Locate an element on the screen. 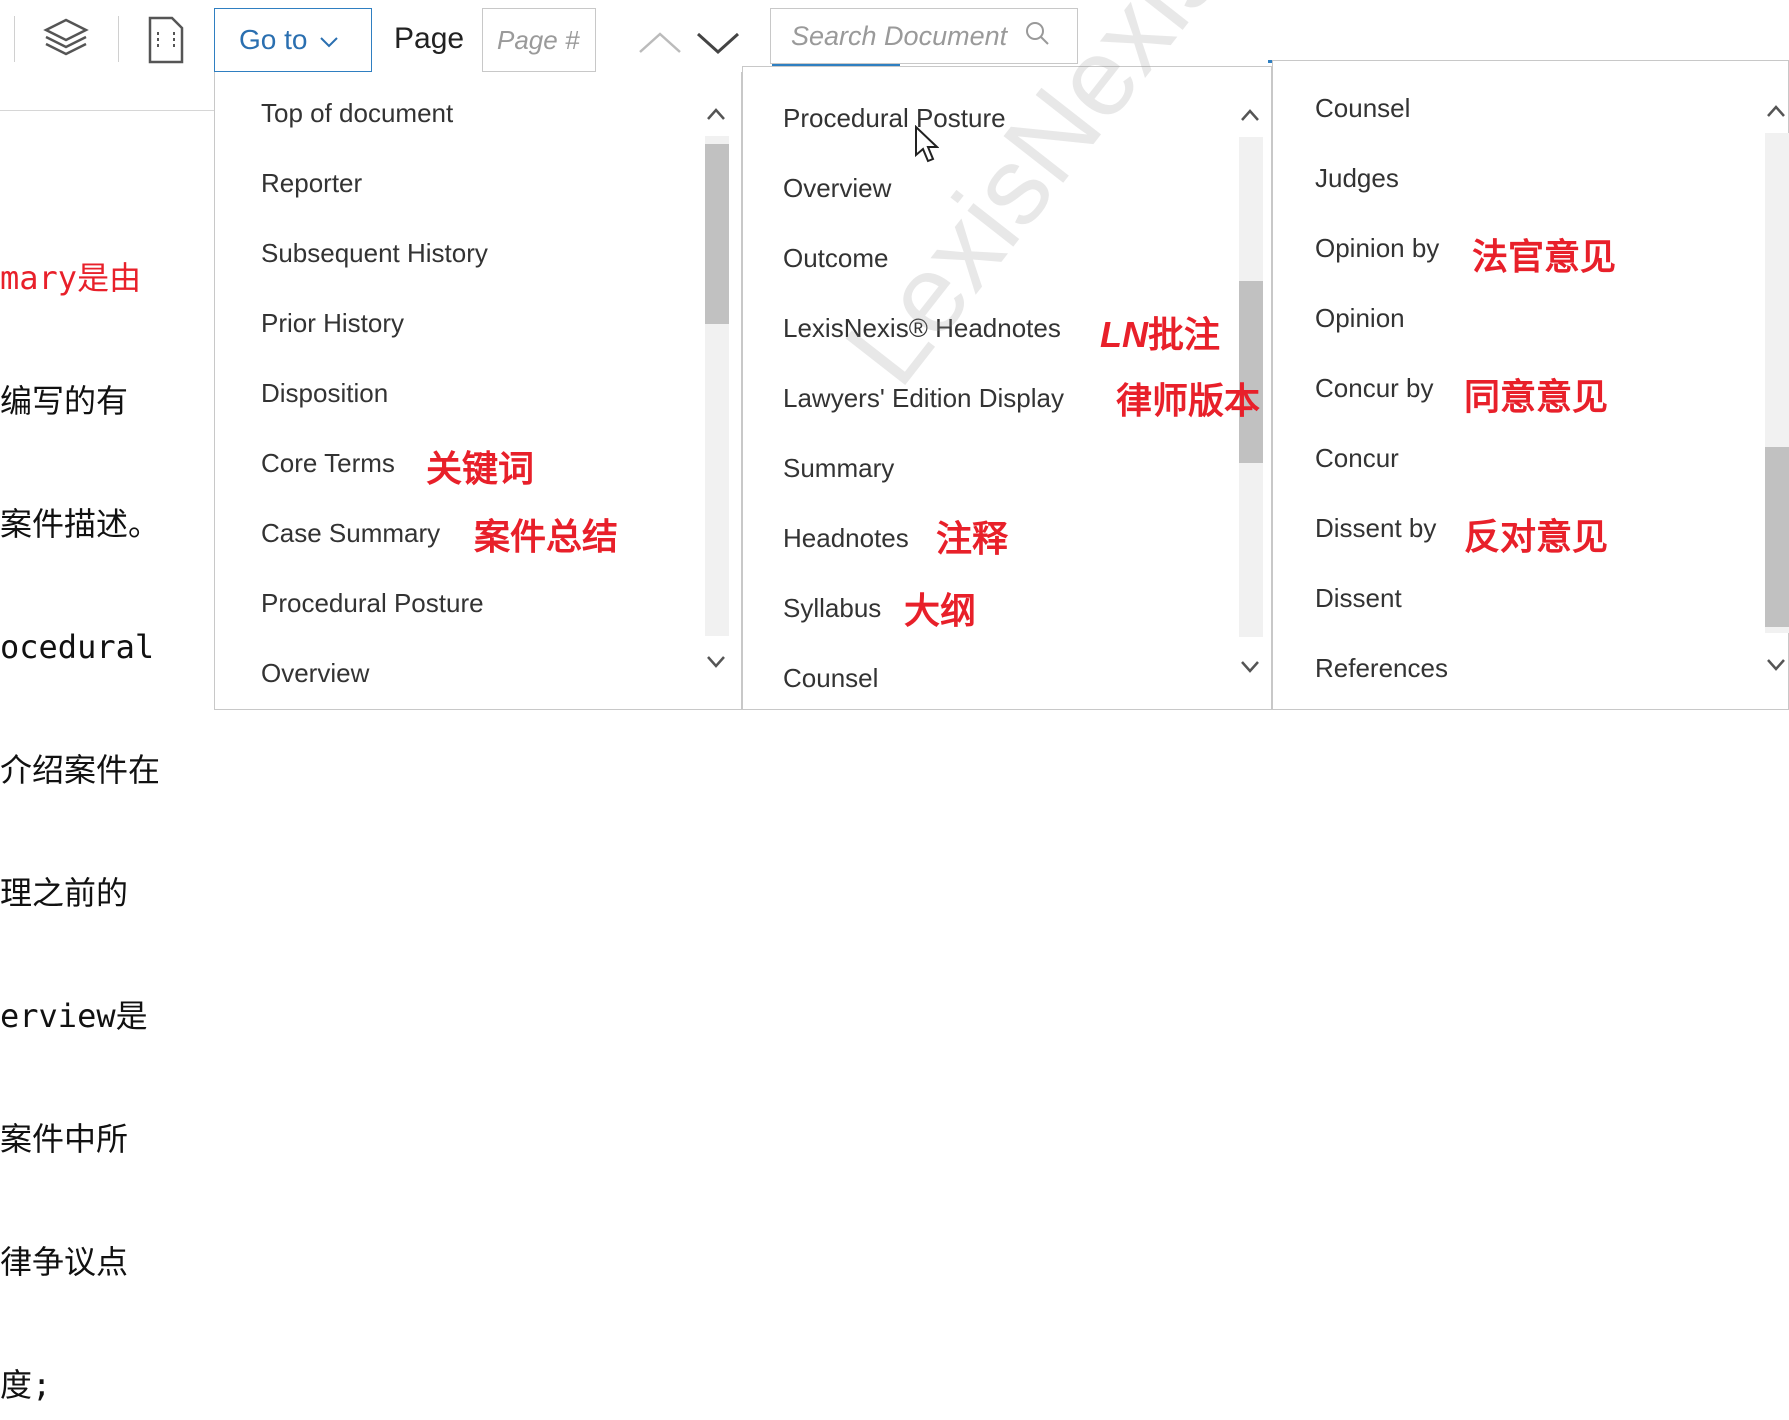  next-hit-icon is located at coordinates (718, 42).